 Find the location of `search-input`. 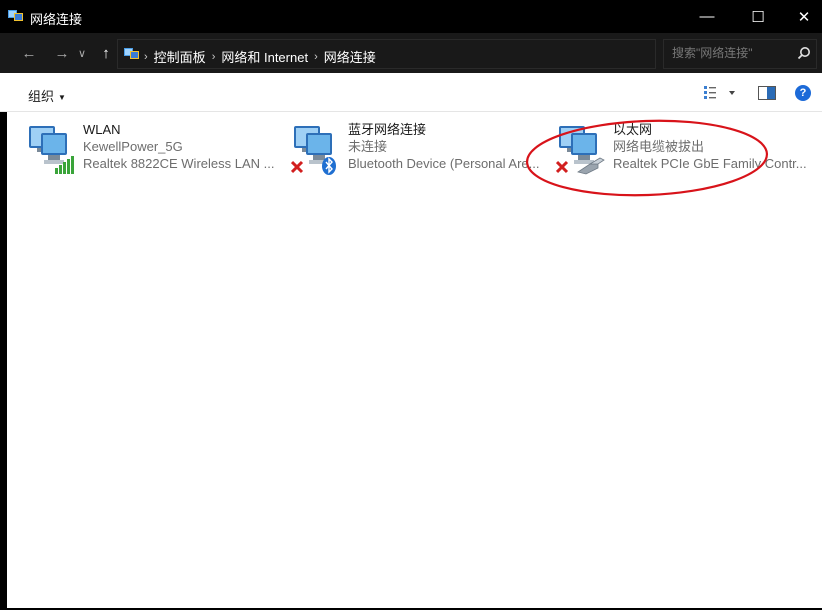

search-input is located at coordinates (729, 53).